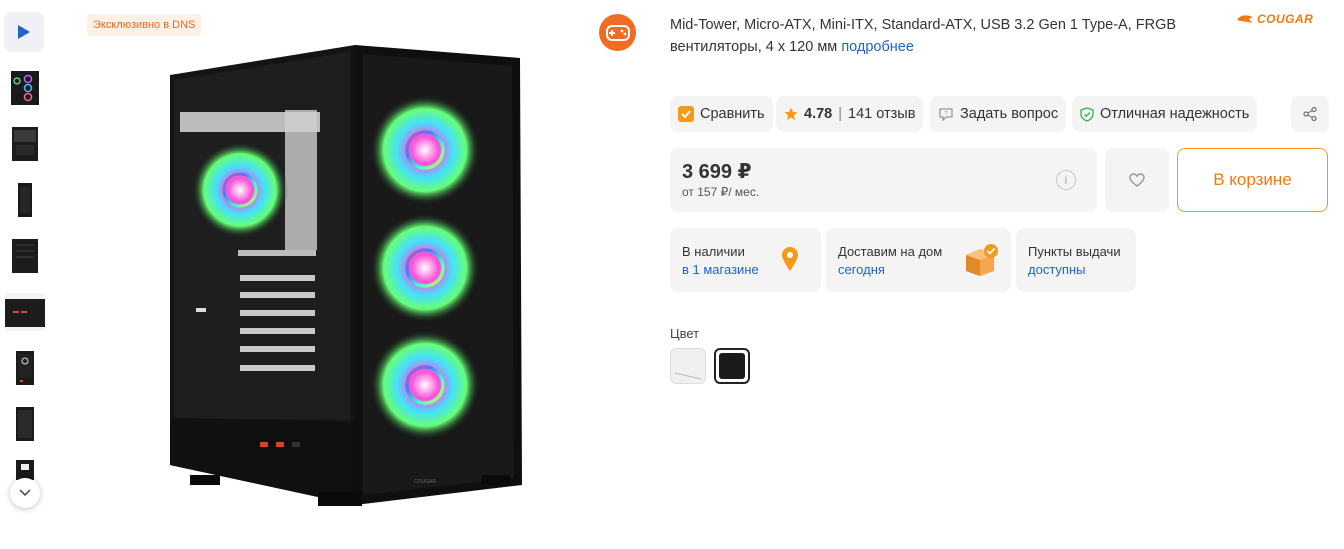 This screenshot has height=549, width=1344. I want to click on more-details-link: подробнее, so click(877, 47).